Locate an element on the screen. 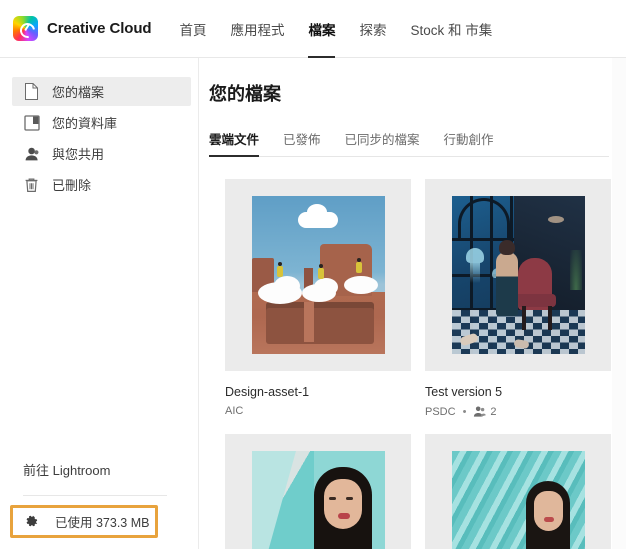  library-icon is located at coordinates (31, 122).